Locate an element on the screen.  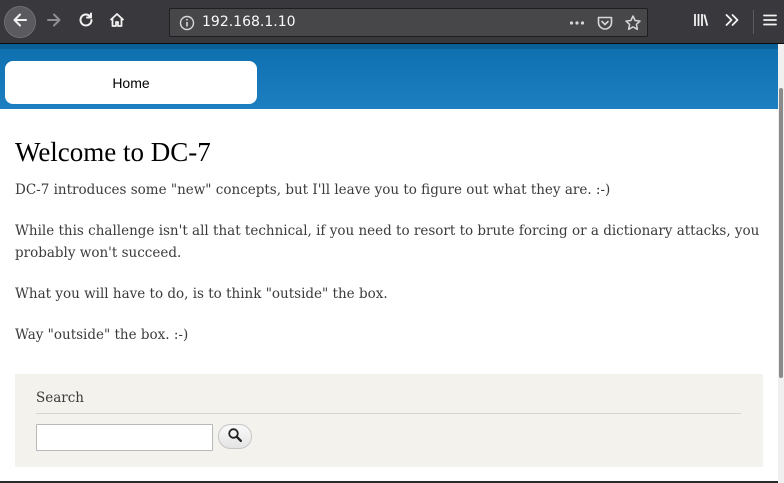
arrow-left-icon is located at coordinates (20, 22).